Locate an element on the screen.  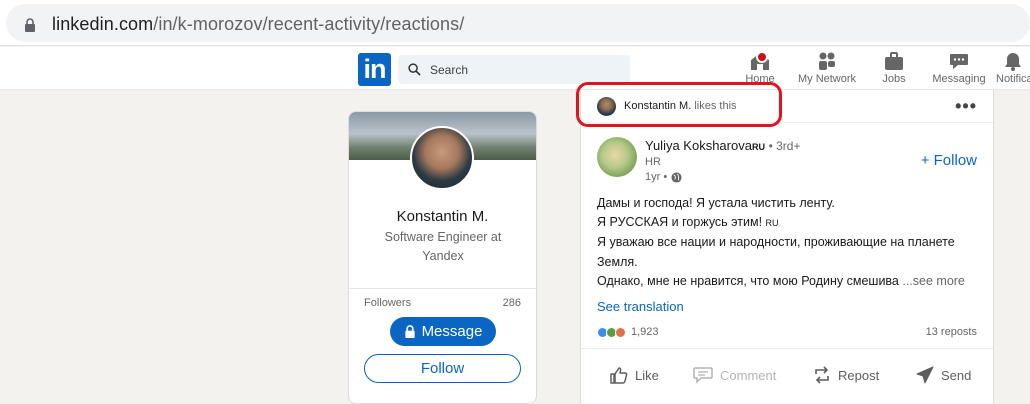
followers-count: 286 is located at coordinates (511, 303).